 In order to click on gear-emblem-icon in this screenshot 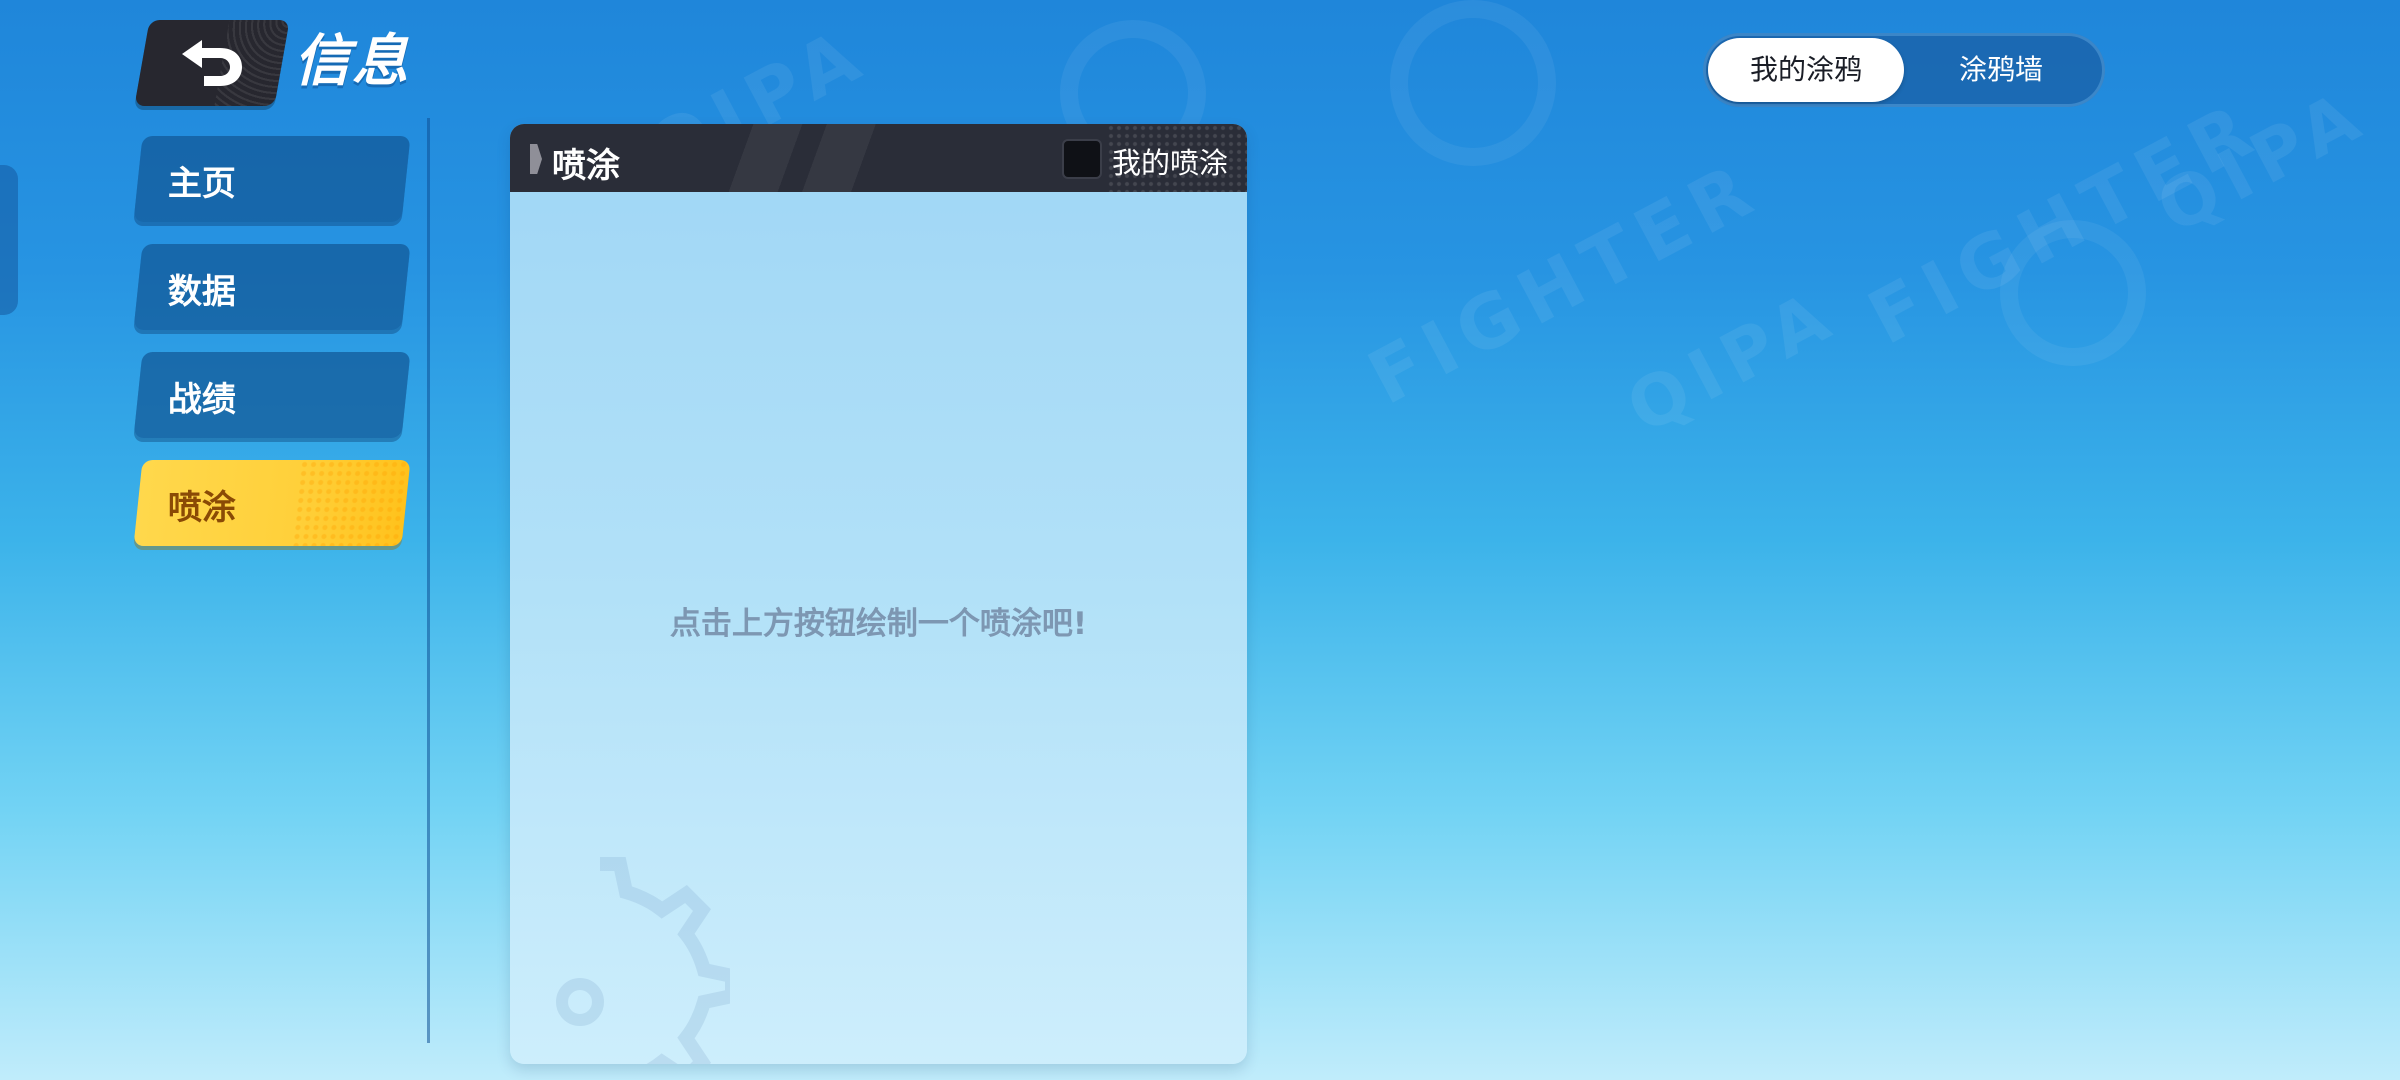, I will do `click(643, 960)`.